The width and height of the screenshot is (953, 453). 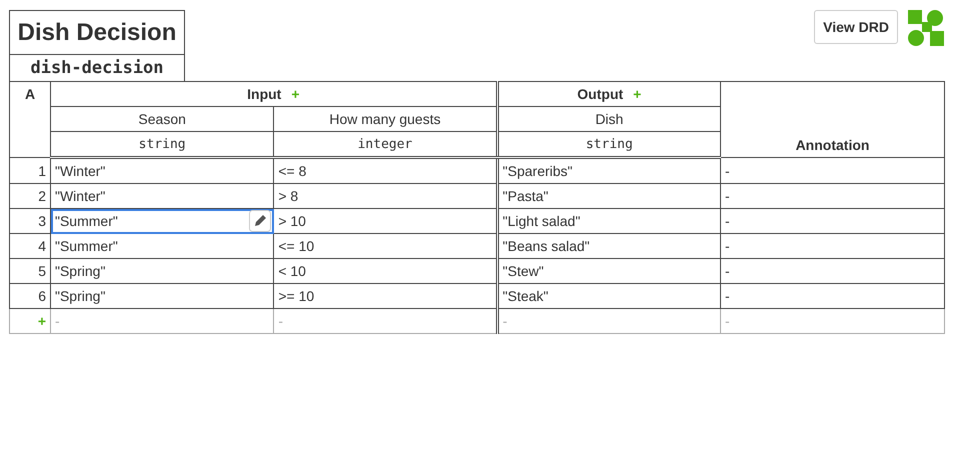 What do you see at coordinates (608, 119) in the screenshot?
I see `output-label: Dish` at bounding box center [608, 119].